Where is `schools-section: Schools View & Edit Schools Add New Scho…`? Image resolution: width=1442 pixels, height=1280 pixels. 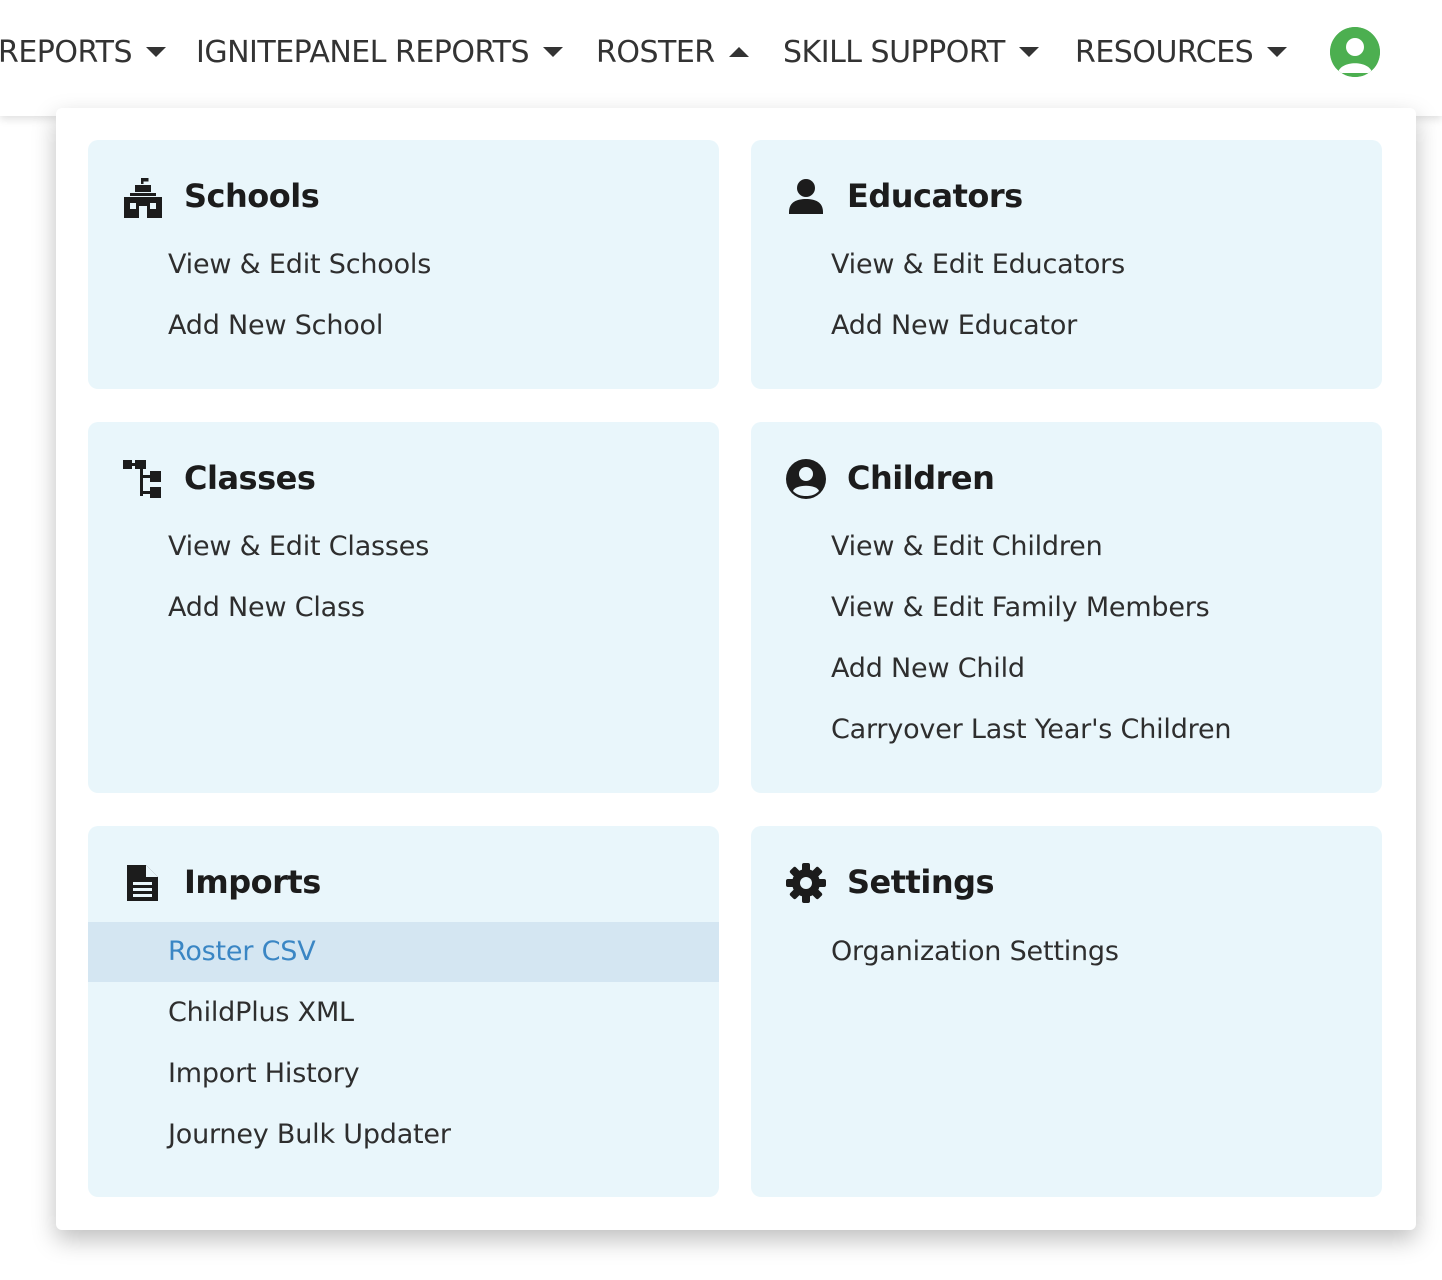
schools-section: Schools View & Edit Schools Add New Scho… is located at coordinates (403, 264).